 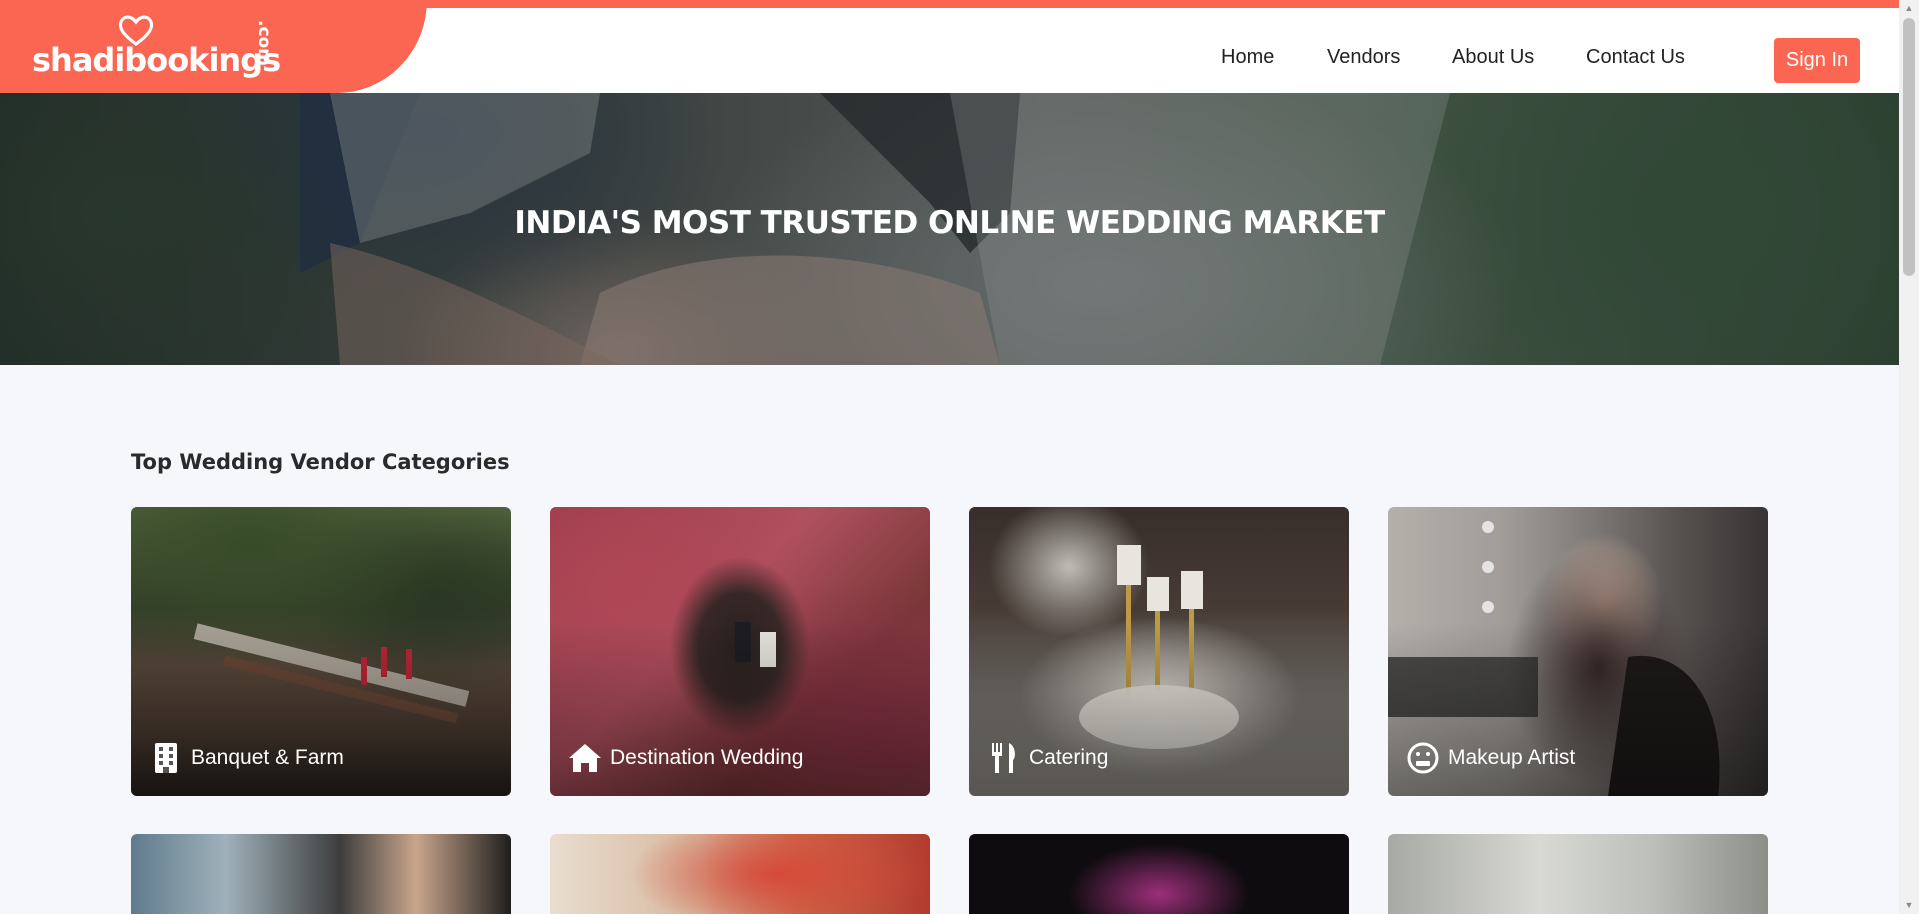 I want to click on logo-tld: .com, so click(x=264, y=43).